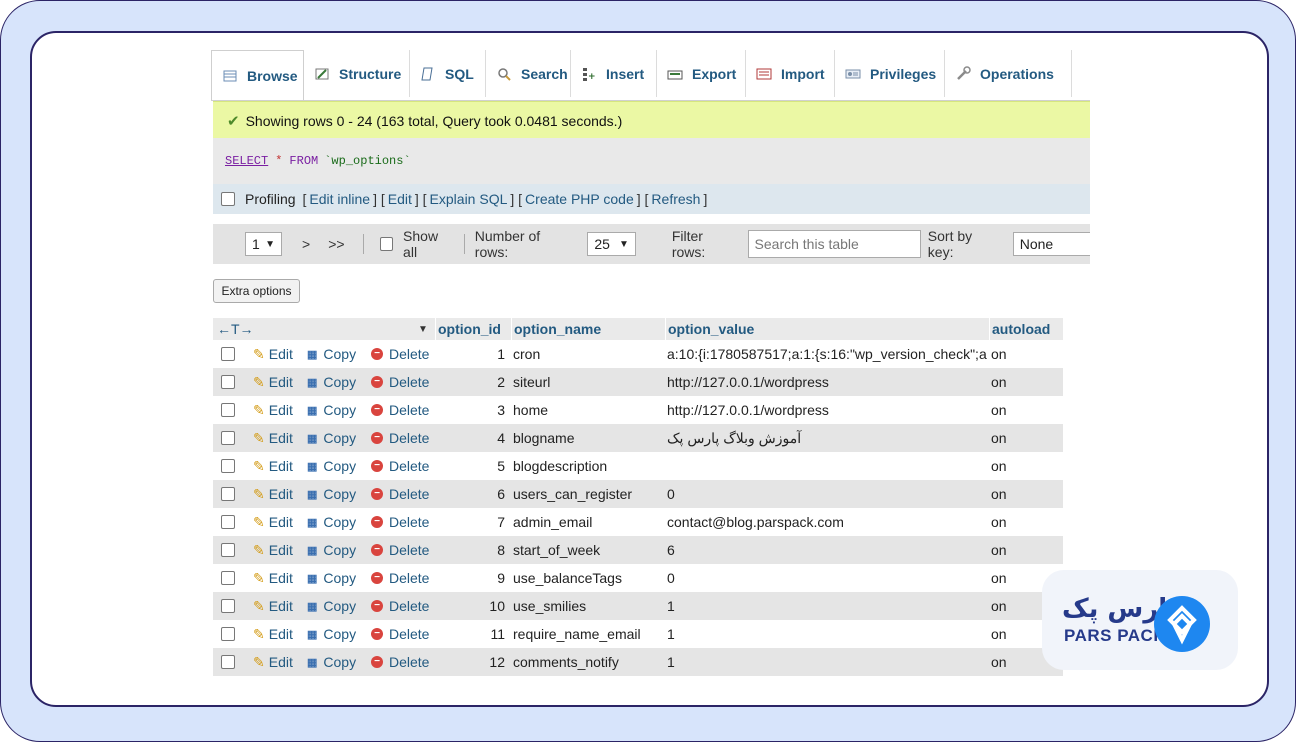  I want to click on extra-options-button: Extra options, so click(256, 291).